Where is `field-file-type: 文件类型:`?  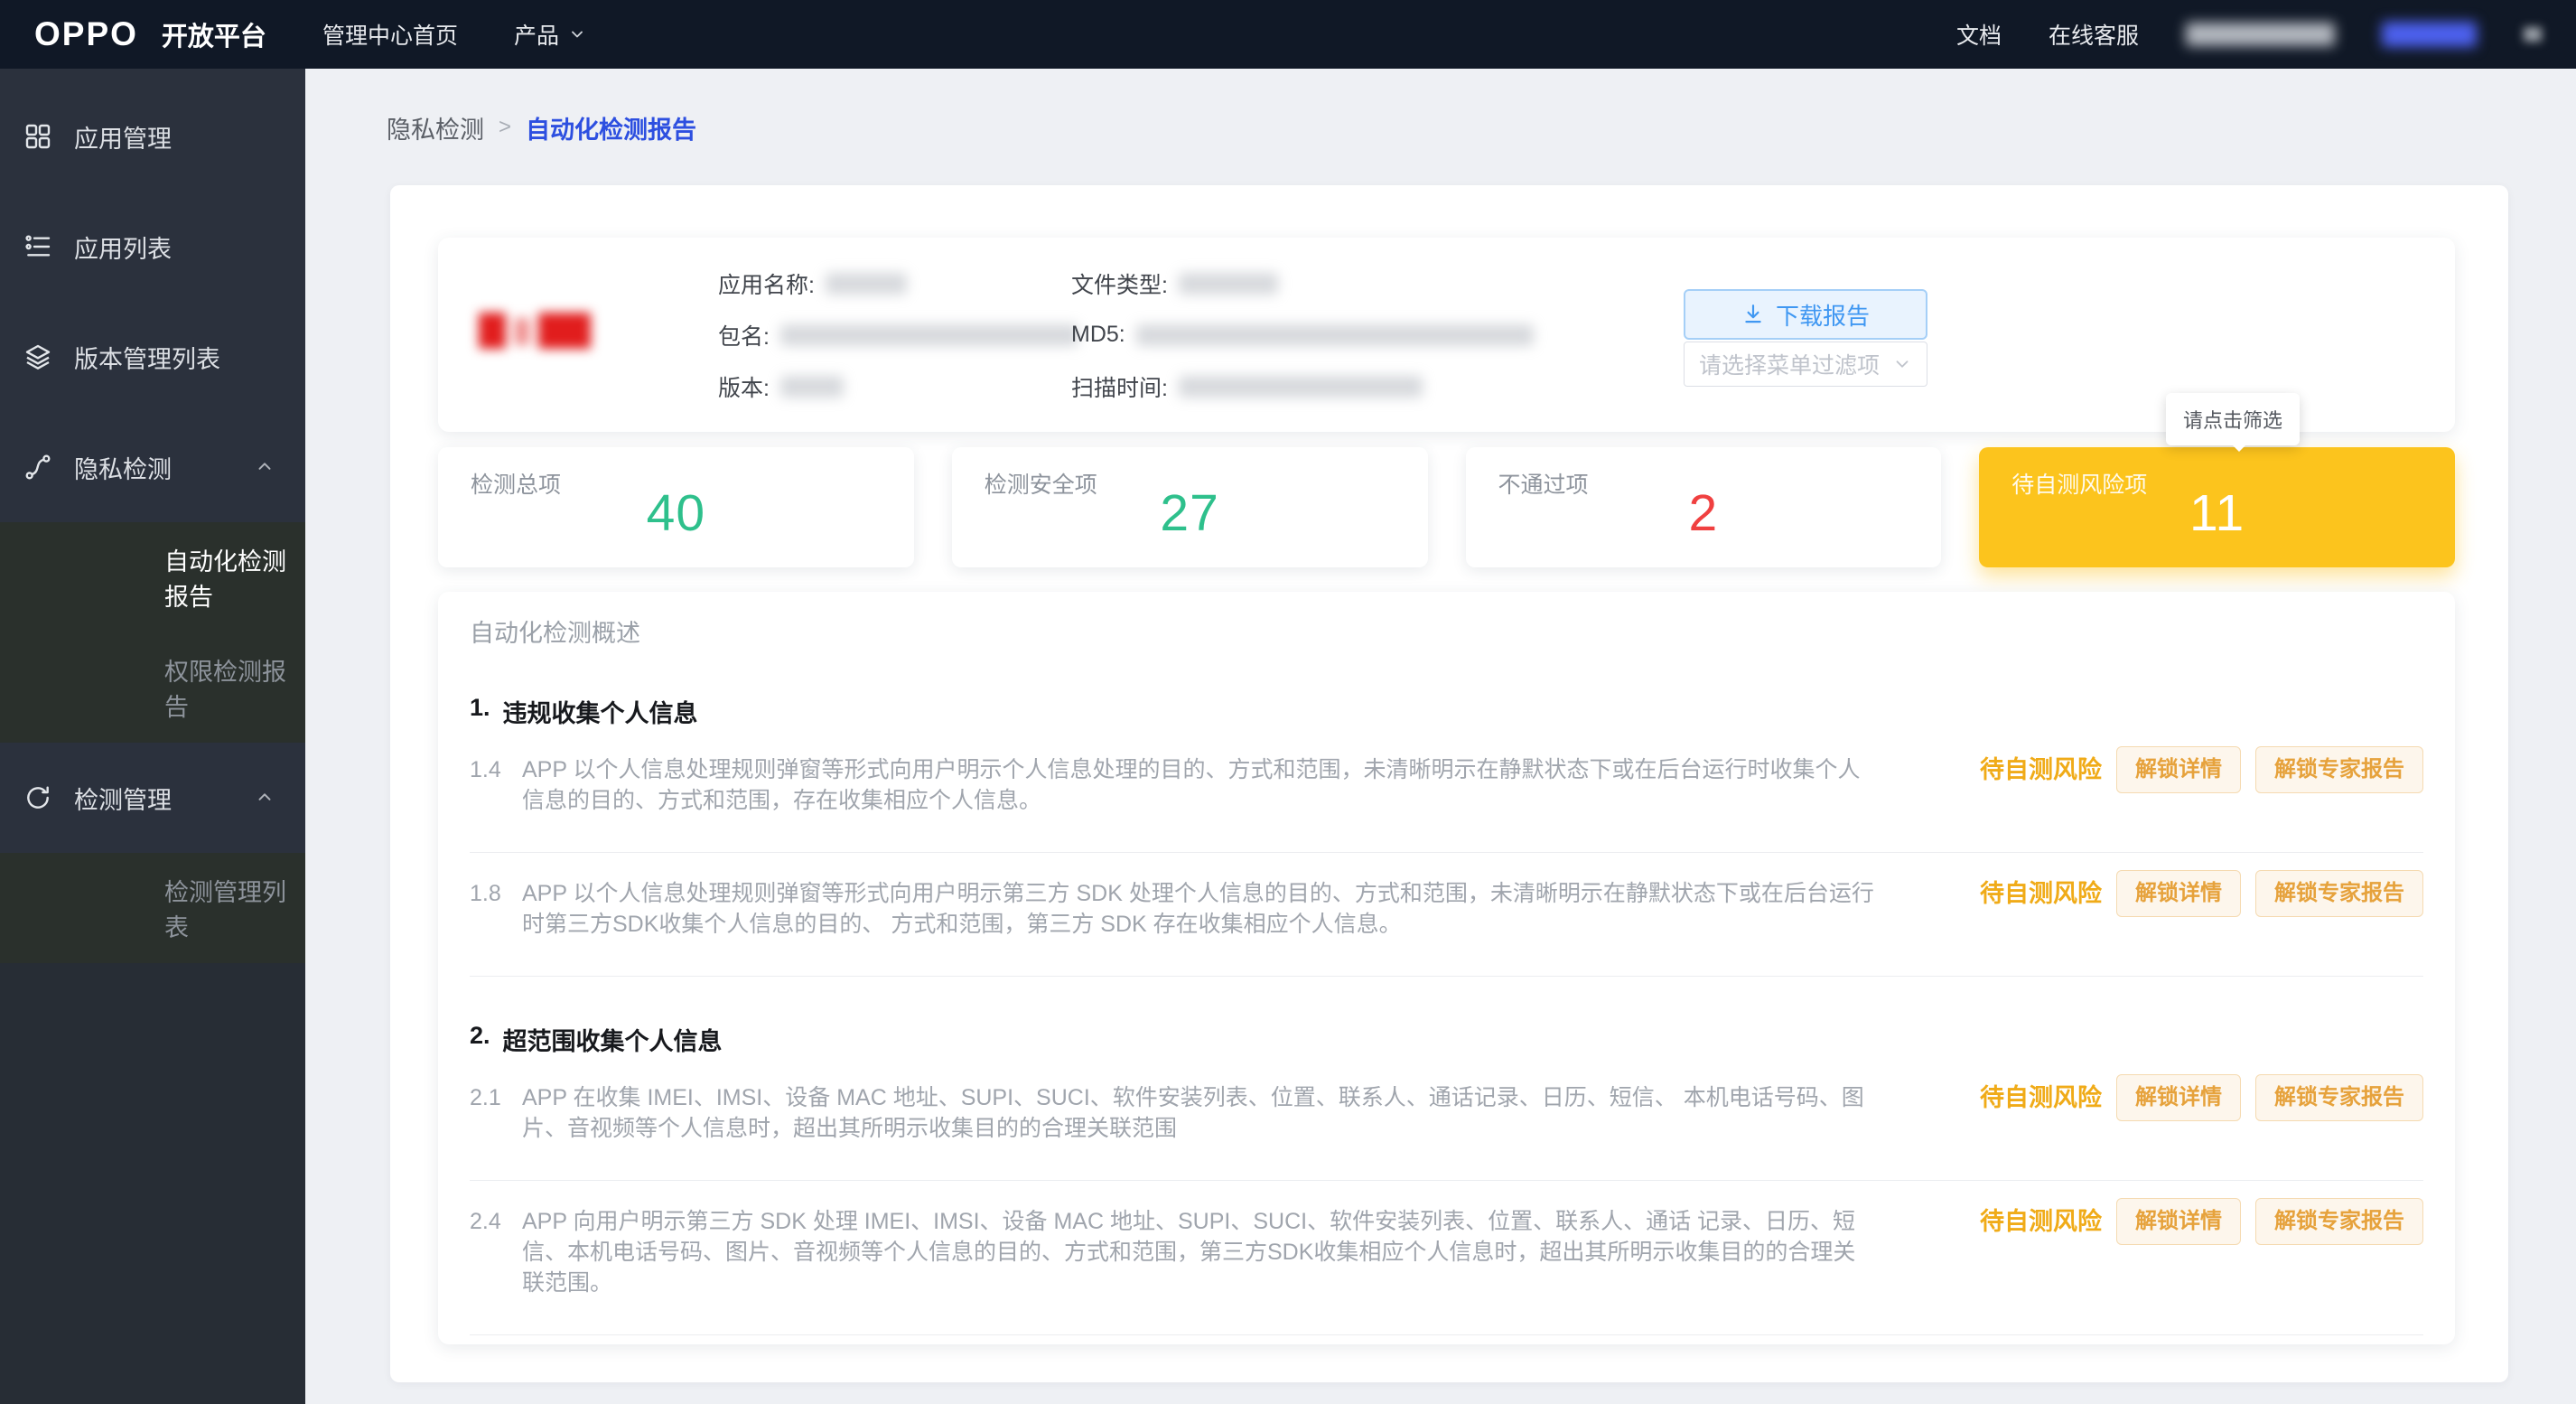 field-file-type: 文件类型: is located at coordinates (1302, 283).